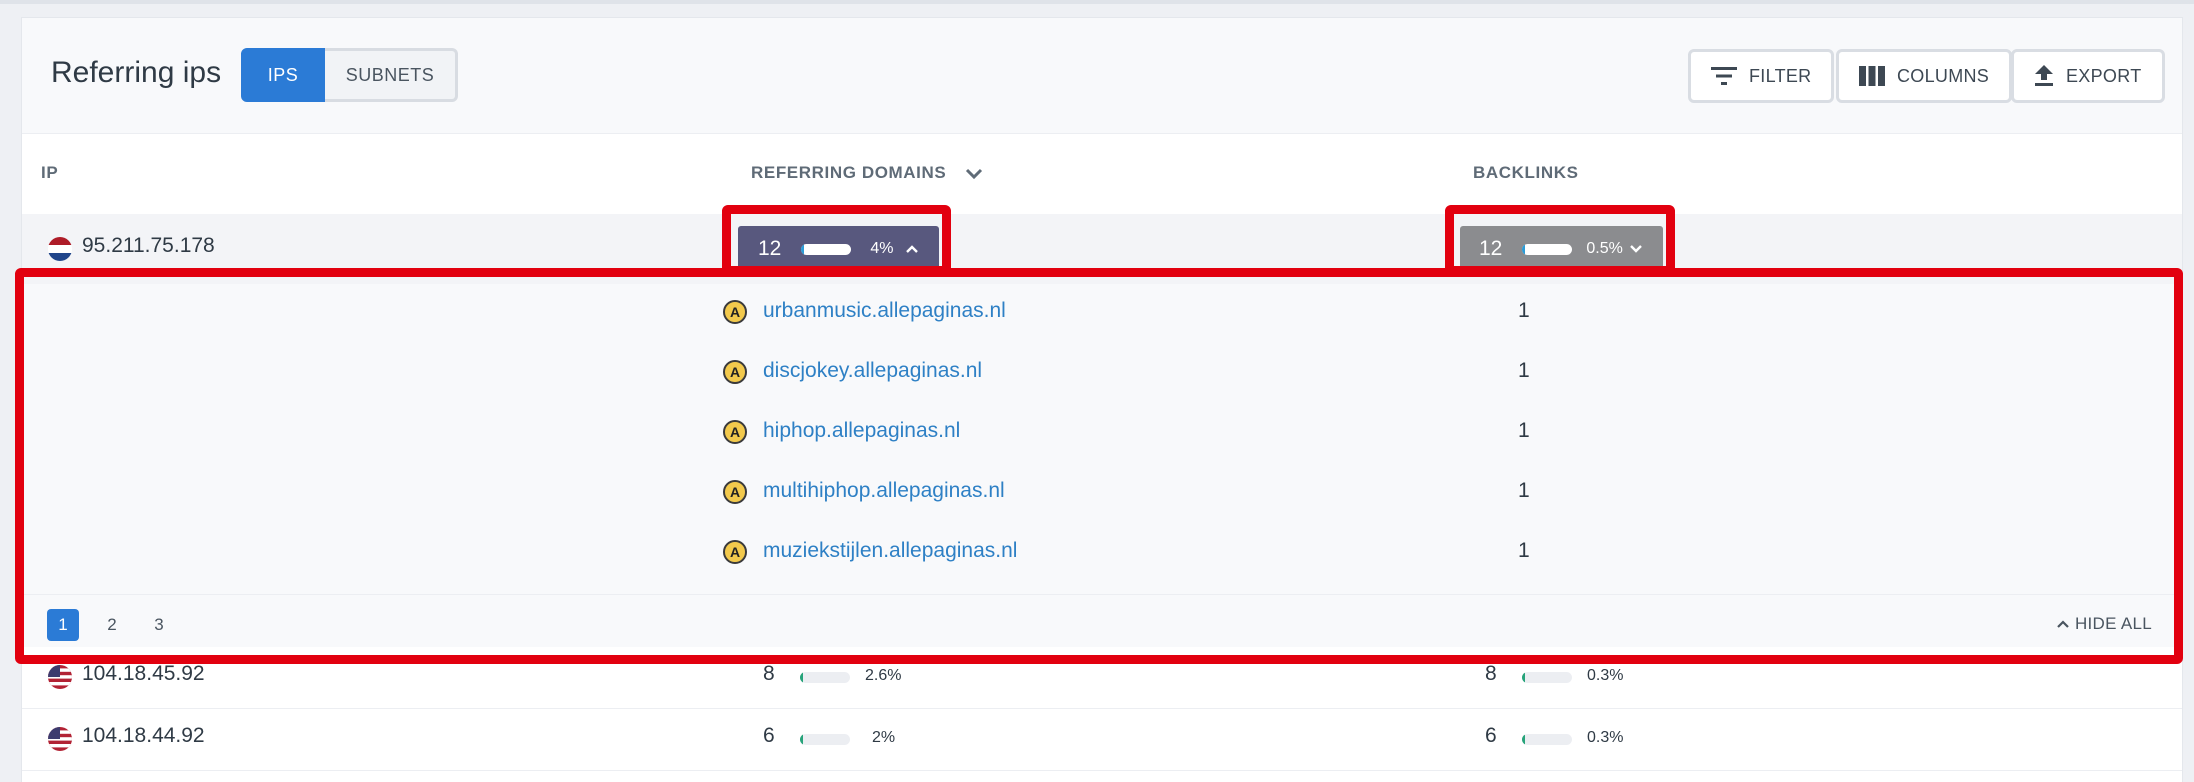 This screenshot has height=782, width=2194. I want to click on upload-icon, so click(2044, 75).